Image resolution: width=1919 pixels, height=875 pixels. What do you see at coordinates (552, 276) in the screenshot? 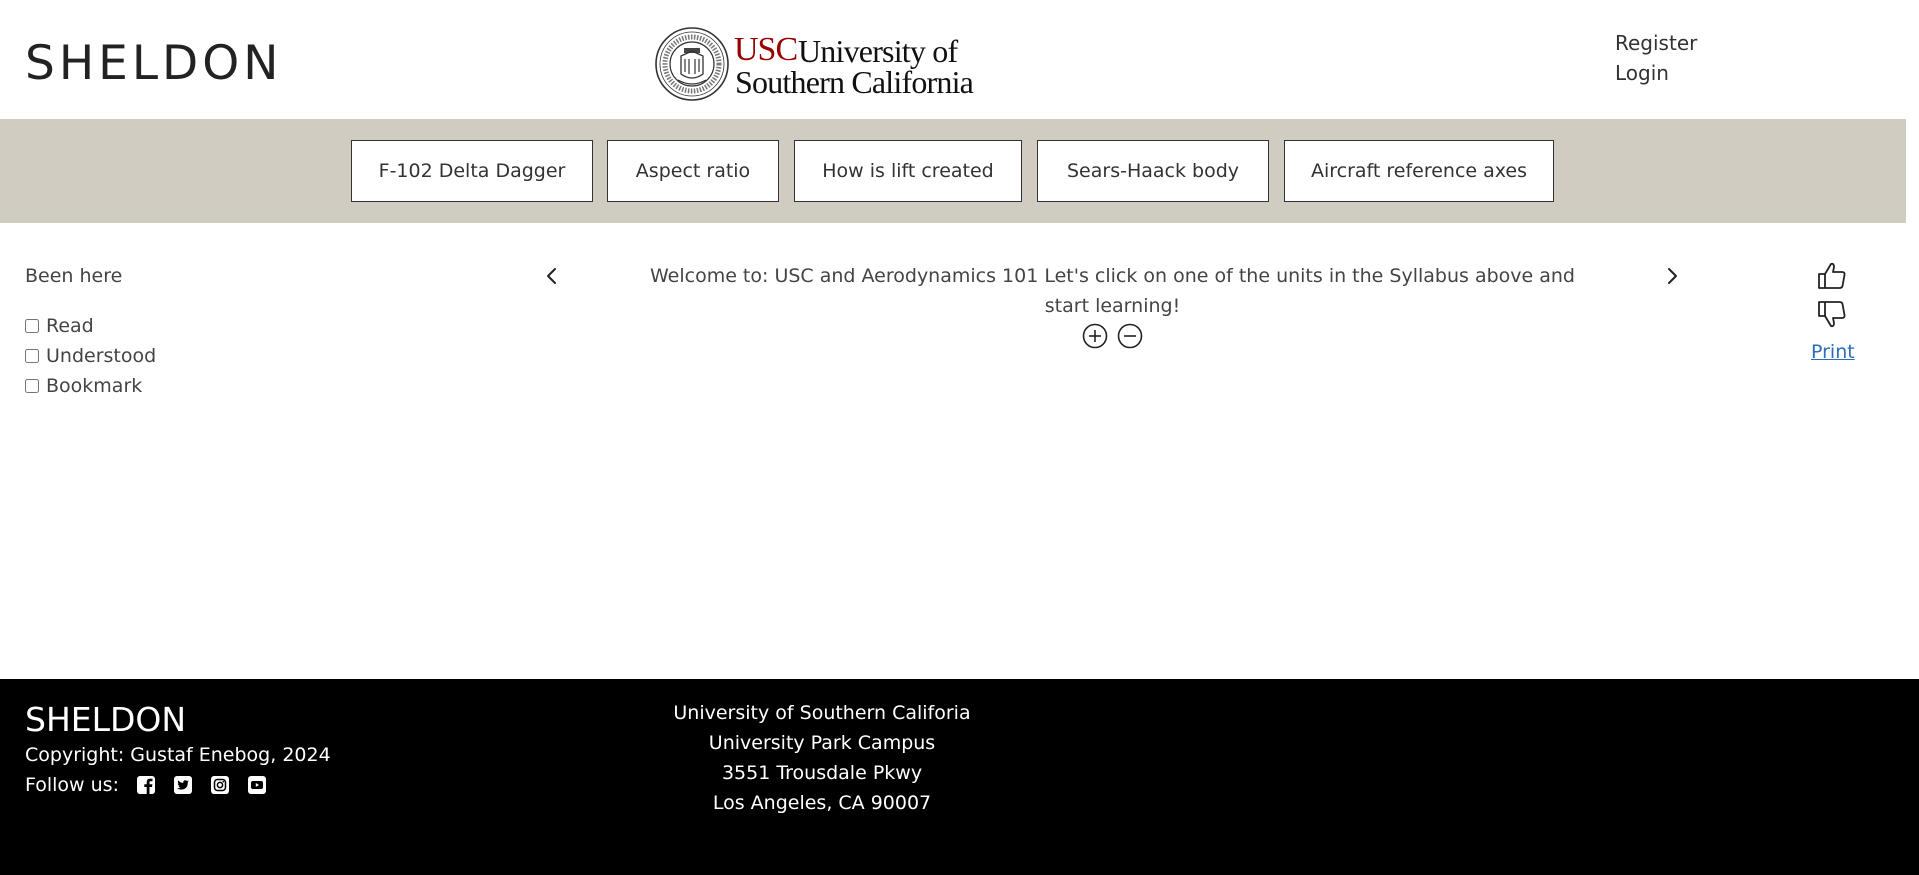
I see `chevron-left-icon` at bounding box center [552, 276].